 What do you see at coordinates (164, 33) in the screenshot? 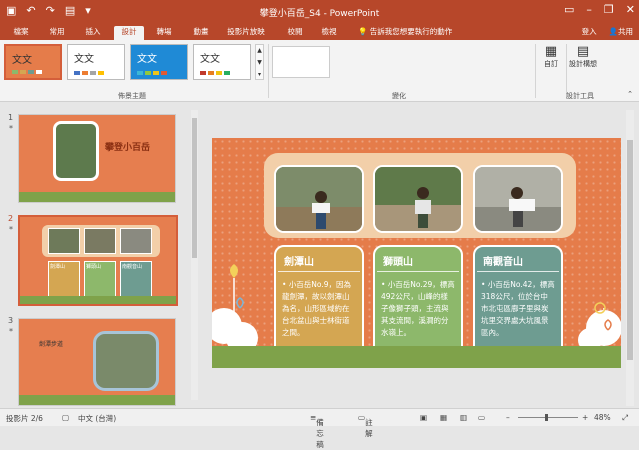
I see `tab-transitions: 轉場` at bounding box center [164, 33].